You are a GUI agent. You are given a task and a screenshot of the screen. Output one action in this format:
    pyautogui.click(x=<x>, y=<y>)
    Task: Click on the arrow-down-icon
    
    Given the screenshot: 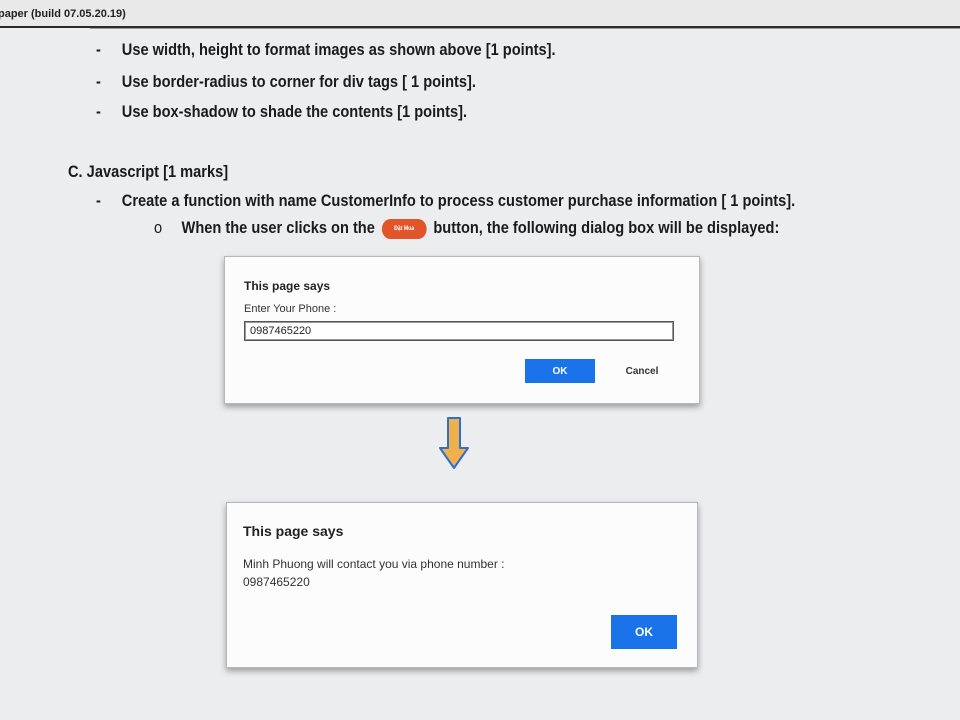 What is the action you would take?
    pyautogui.click(x=454, y=443)
    